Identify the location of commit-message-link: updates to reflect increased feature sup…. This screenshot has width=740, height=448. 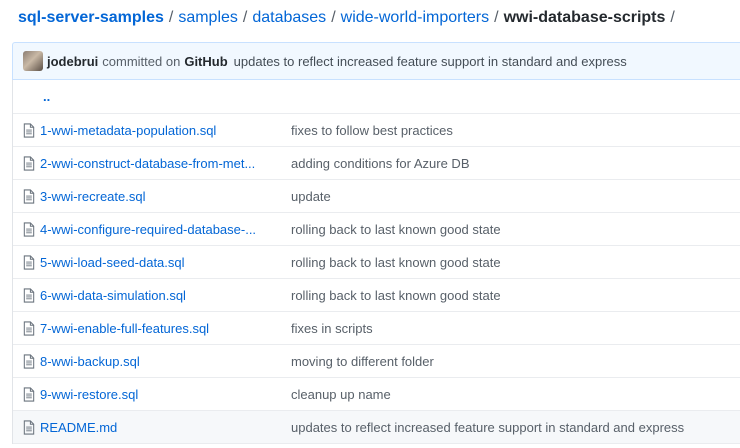
(430, 61).